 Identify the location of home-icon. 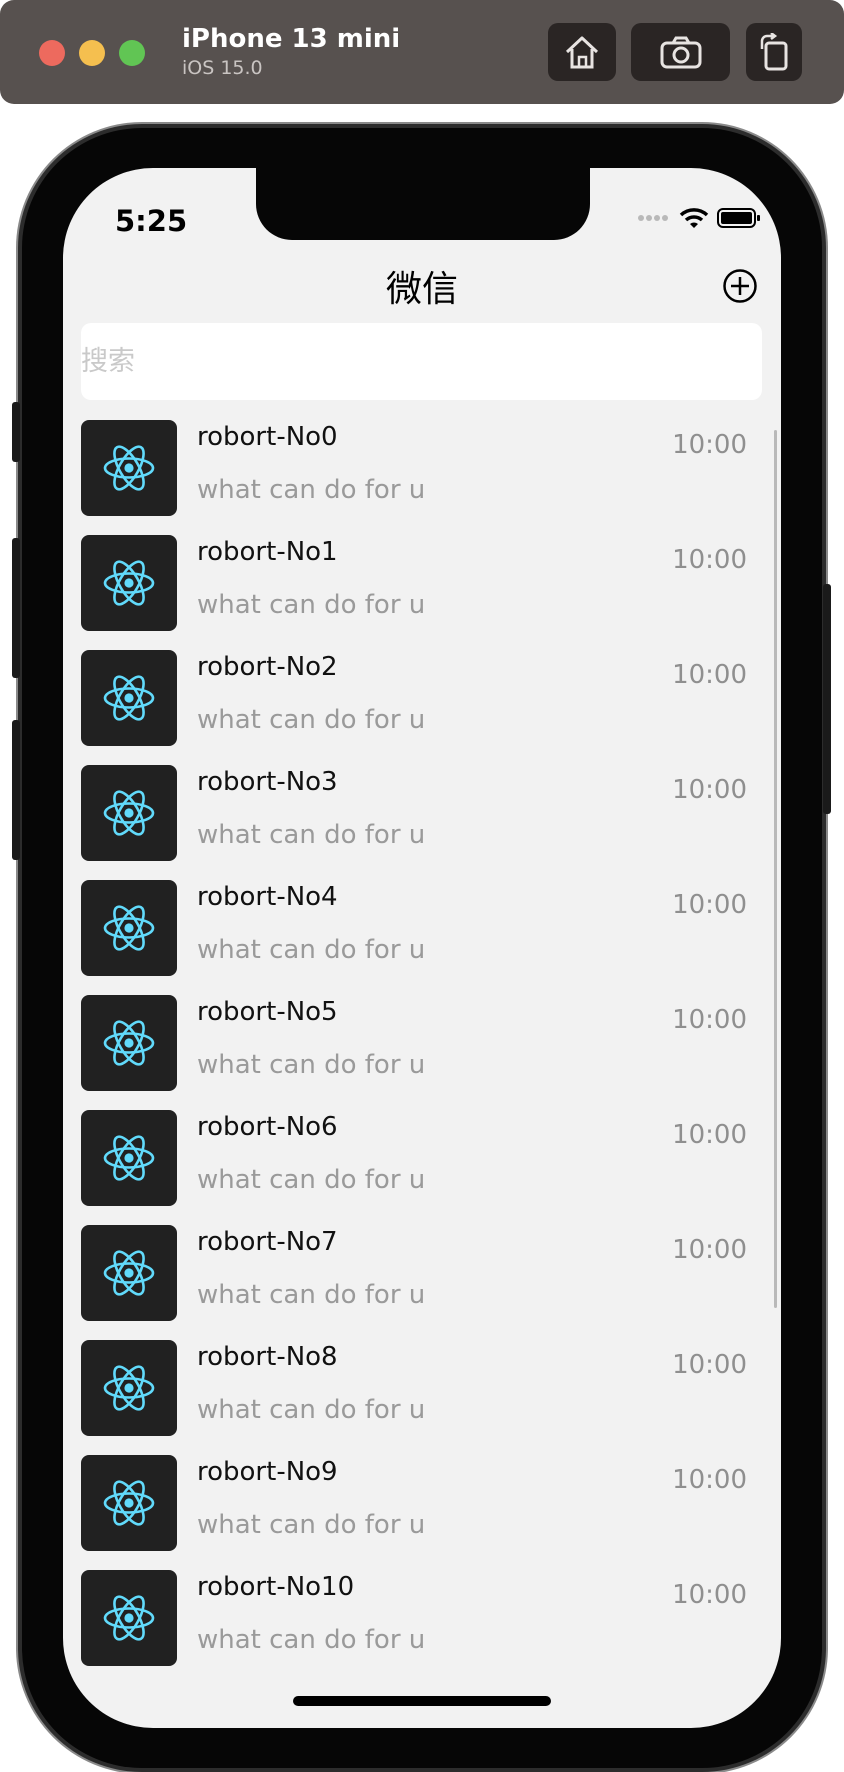
(582, 52).